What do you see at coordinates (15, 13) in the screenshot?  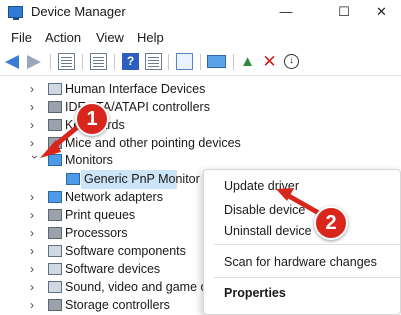 I see `device-manager-icon` at bounding box center [15, 13].